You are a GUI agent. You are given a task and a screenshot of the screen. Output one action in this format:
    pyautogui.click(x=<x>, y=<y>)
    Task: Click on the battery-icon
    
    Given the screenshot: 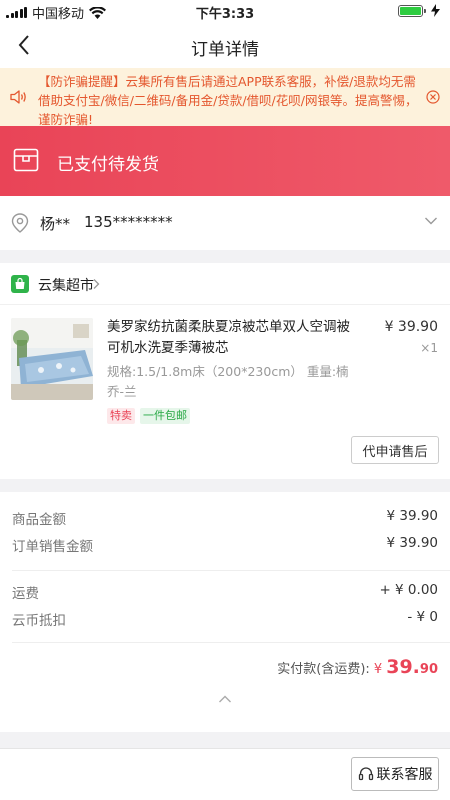 What is the action you would take?
    pyautogui.click(x=412, y=10)
    